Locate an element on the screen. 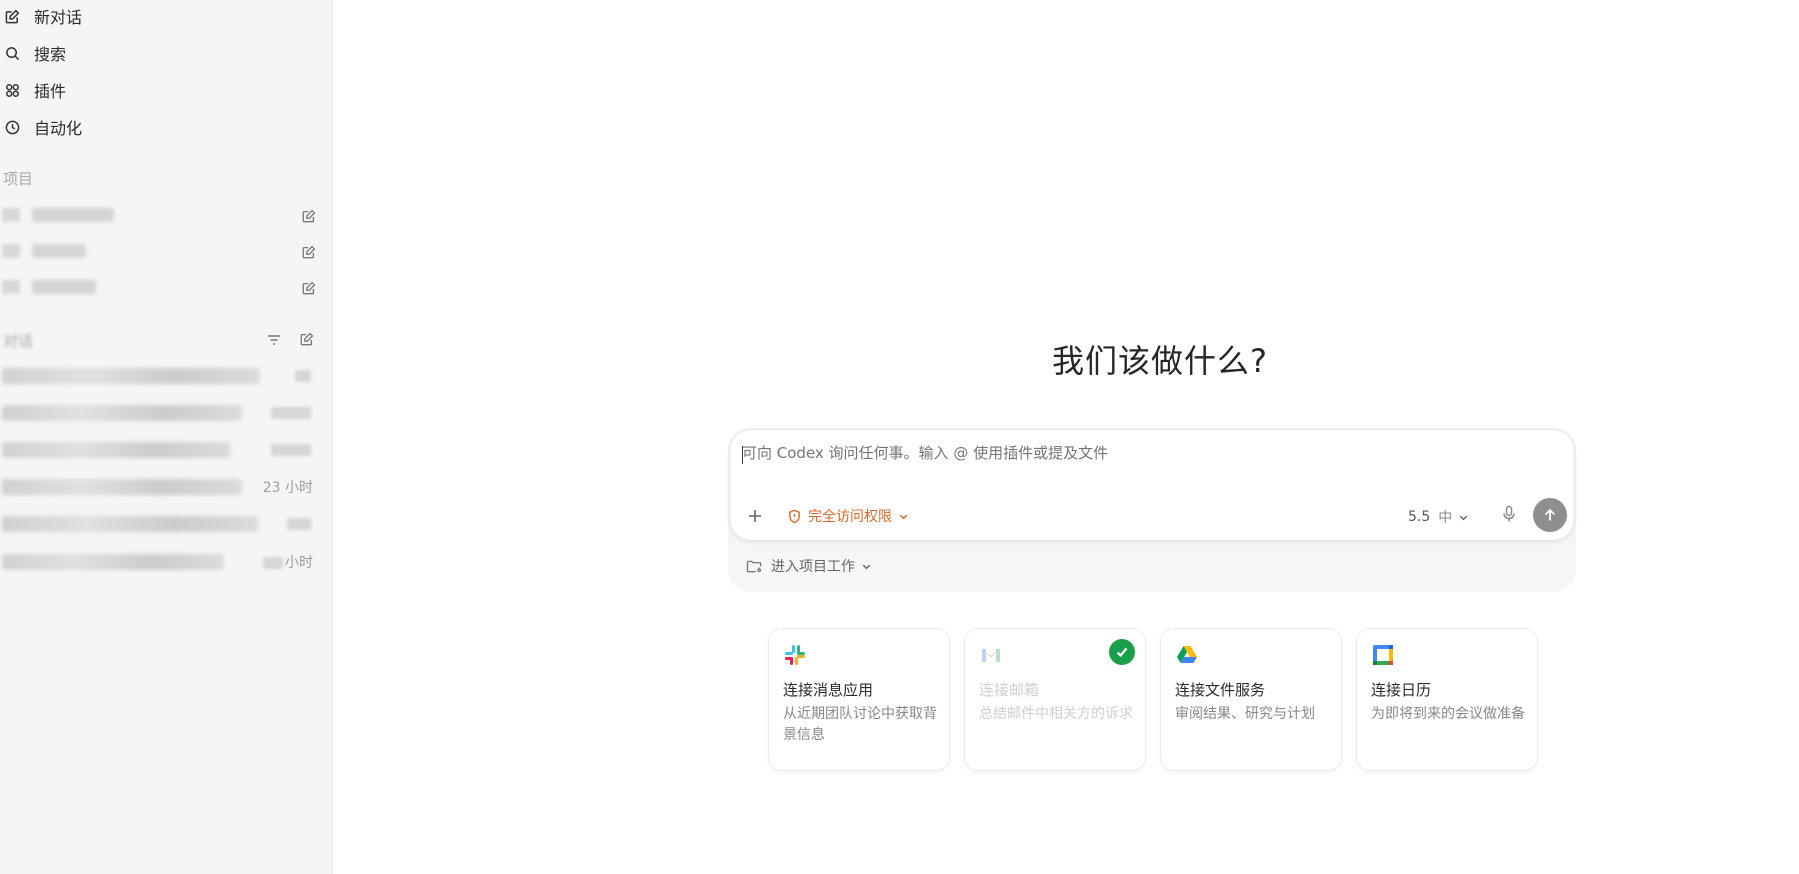 This screenshot has height=874, width=1799. sidebar-item-automation: 自动化 is located at coordinates (43, 127).